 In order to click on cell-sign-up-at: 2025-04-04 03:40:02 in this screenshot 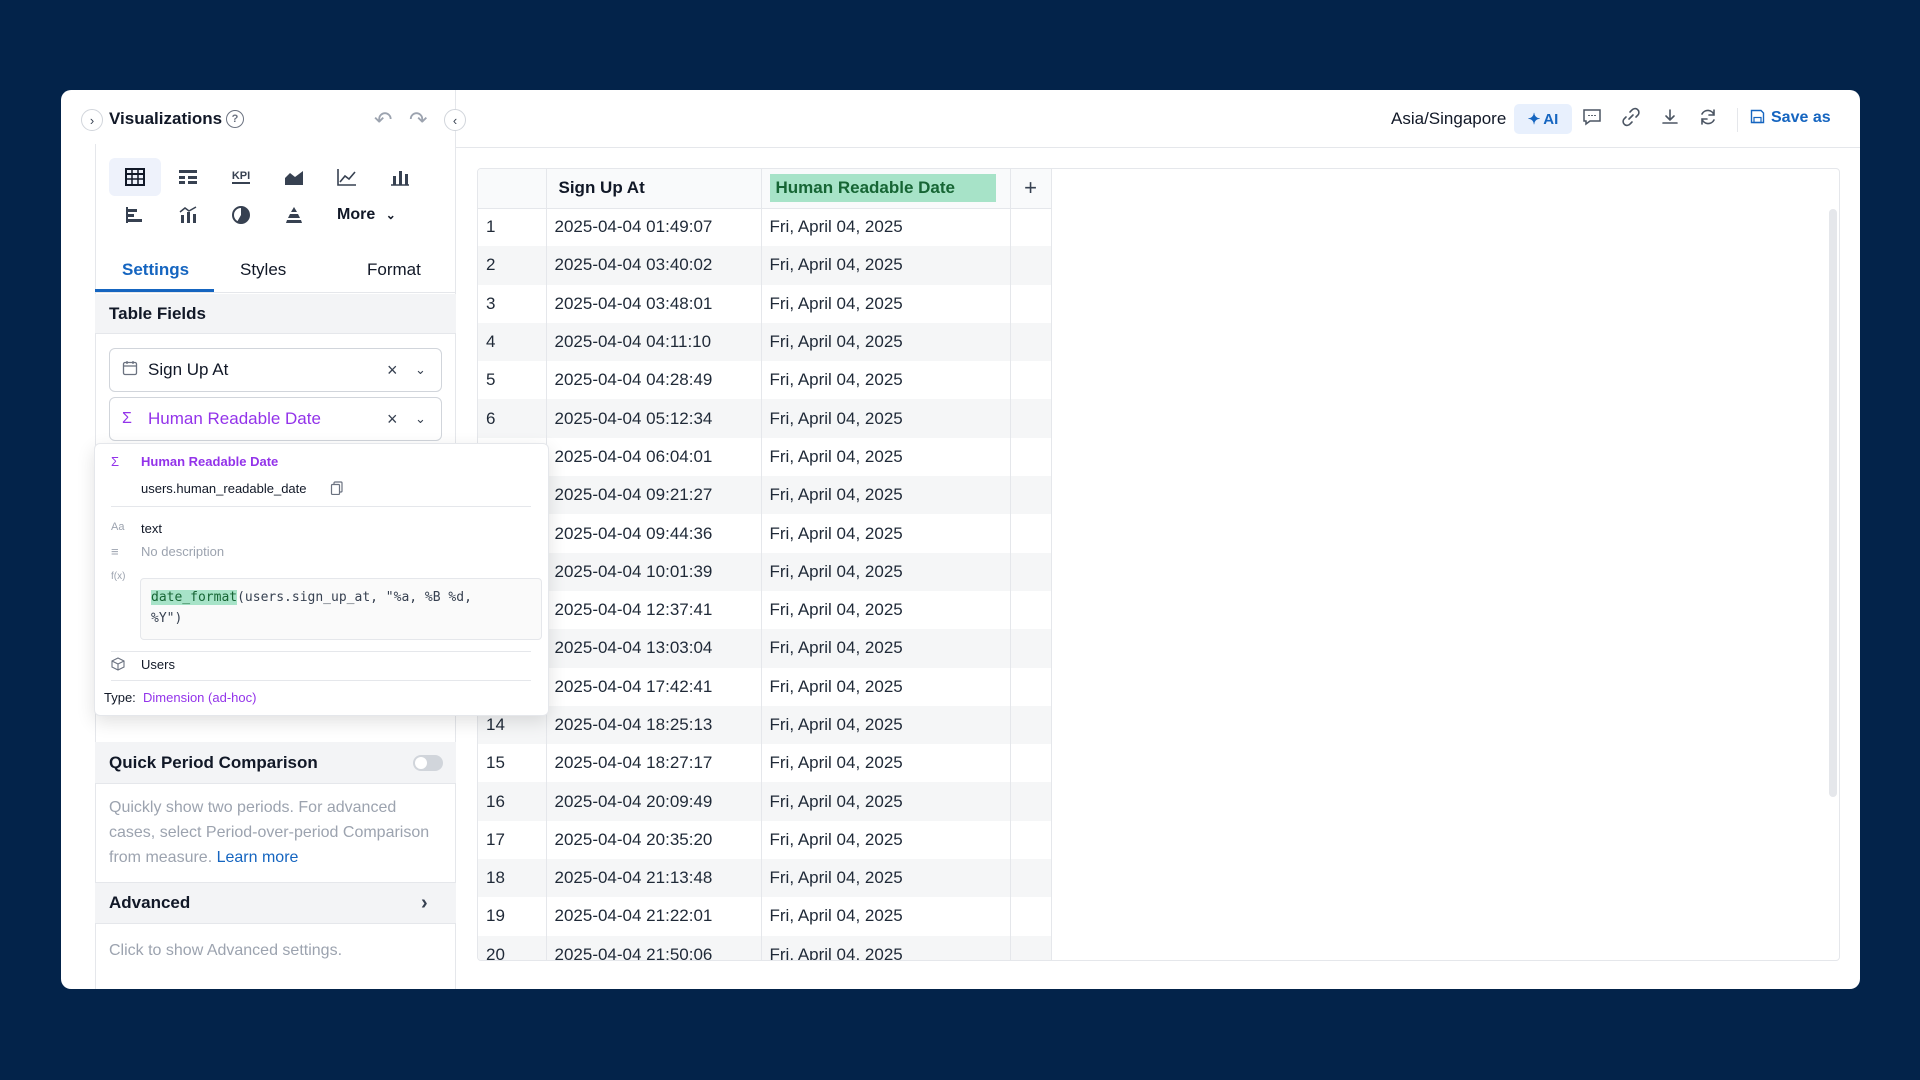, I will do `click(654, 265)`.